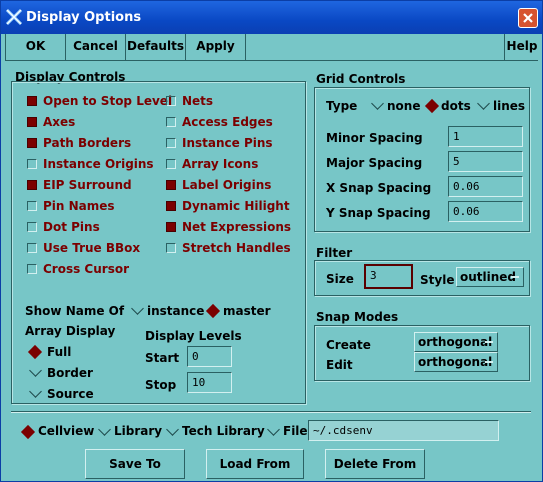 Image resolution: width=543 pixels, height=482 pixels. Describe the element at coordinates (247, 311) in the screenshot. I see `radio-label-master: master` at that location.